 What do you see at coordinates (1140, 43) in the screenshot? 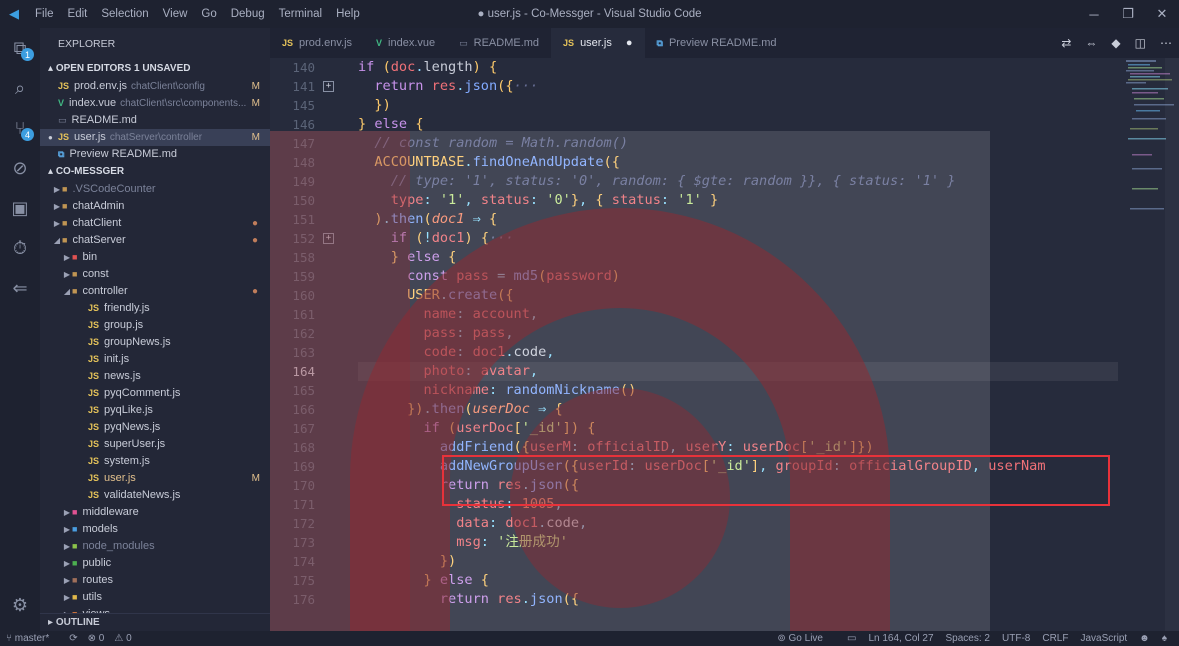
I see `split-editor-icon: ◫` at bounding box center [1140, 43].